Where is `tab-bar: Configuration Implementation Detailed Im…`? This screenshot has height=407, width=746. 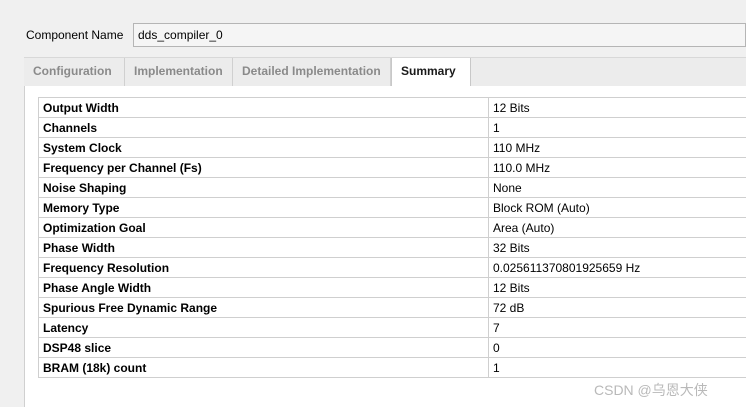
tab-bar: Configuration Implementation Detailed Im… is located at coordinates (385, 72).